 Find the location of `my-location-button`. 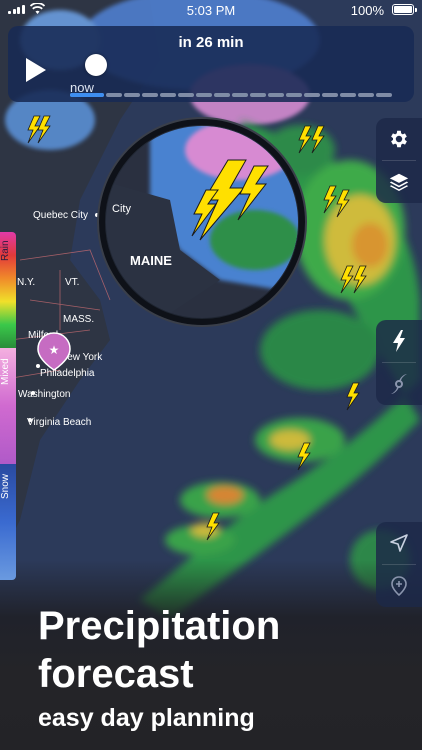

my-location-button is located at coordinates (399, 543).